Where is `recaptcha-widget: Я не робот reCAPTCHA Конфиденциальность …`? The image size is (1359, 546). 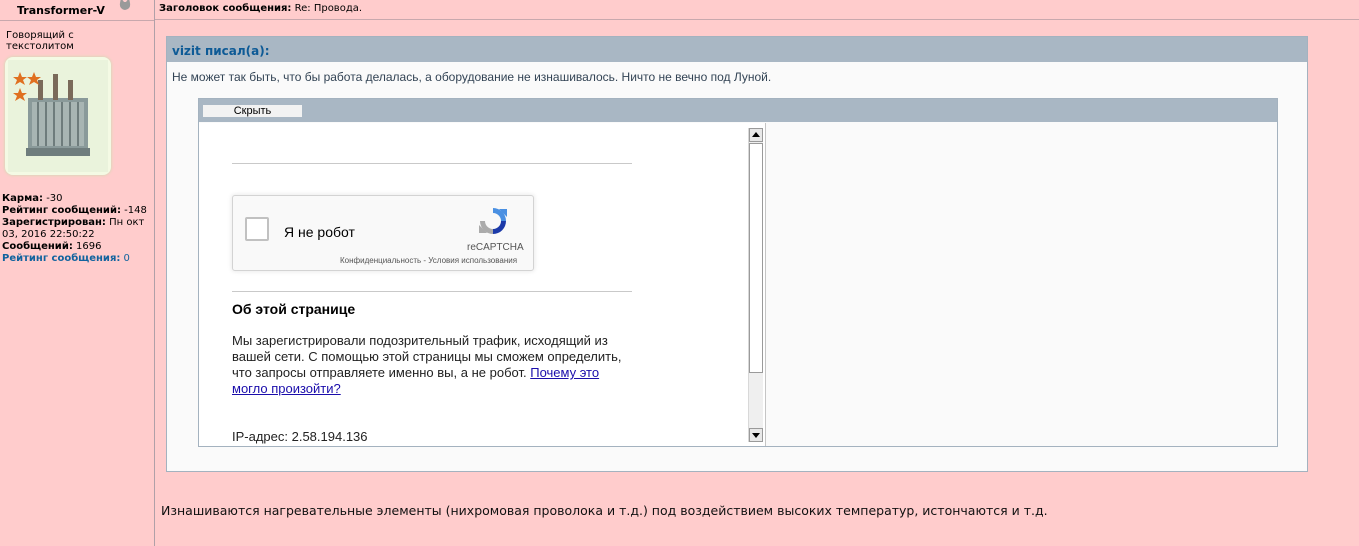
recaptcha-widget: Я не робот reCAPTCHA Конфиденциальность … is located at coordinates (383, 233).